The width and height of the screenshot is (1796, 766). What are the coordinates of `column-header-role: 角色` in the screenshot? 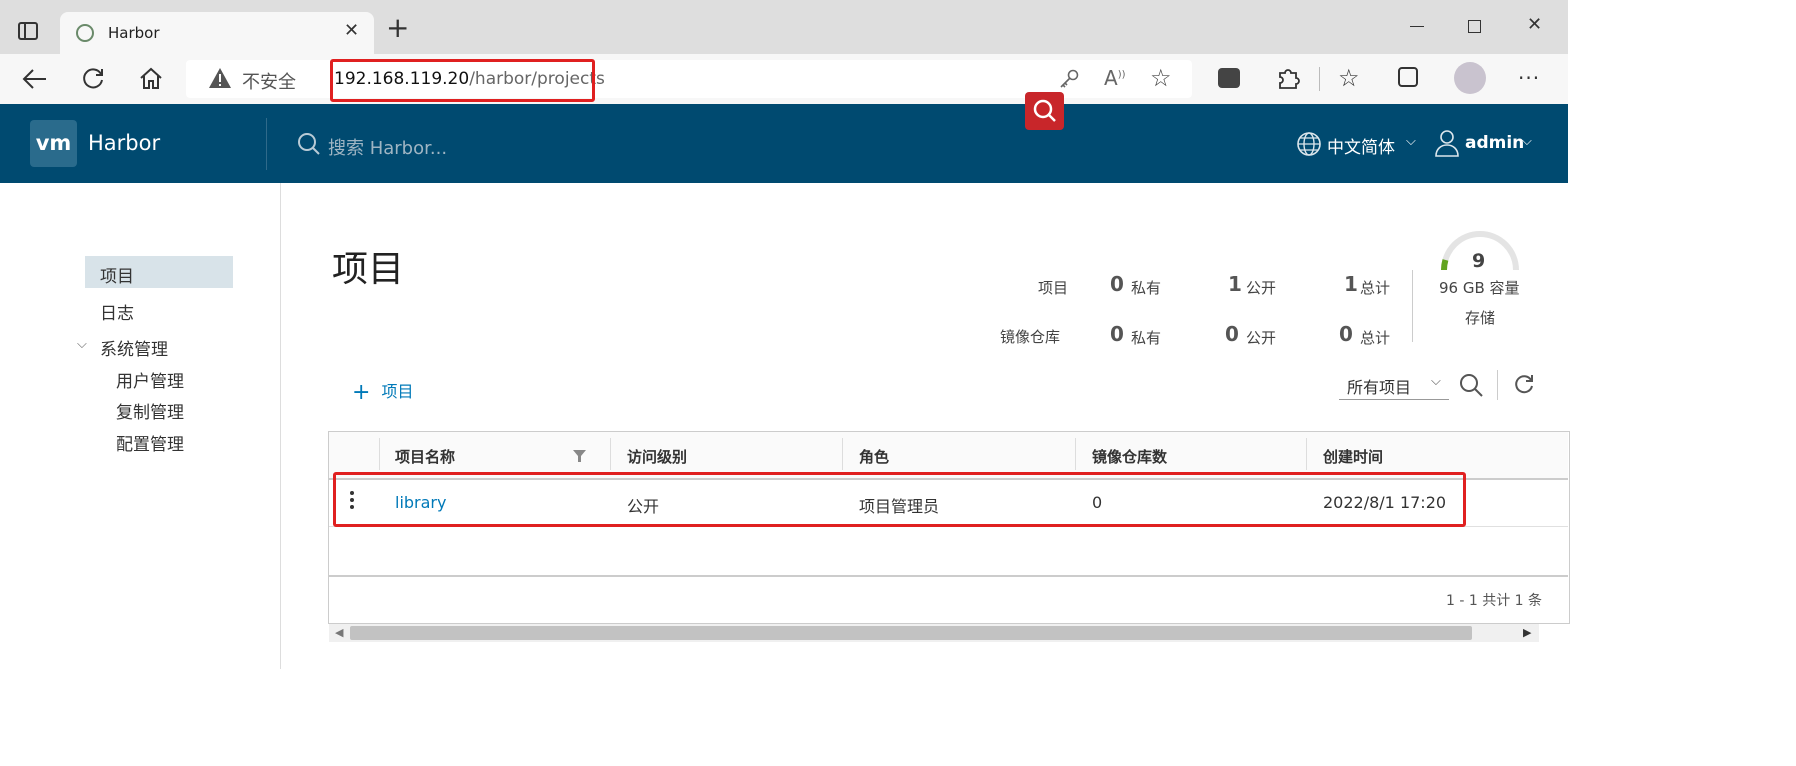 It's located at (874, 456).